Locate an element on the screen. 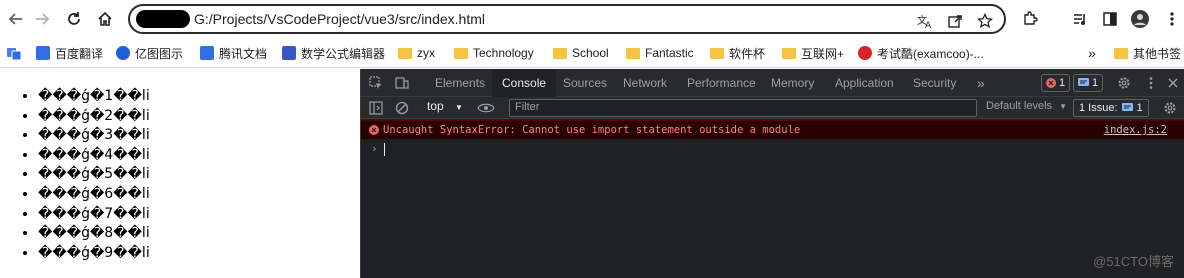 This screenshot has height=278, width=1184. watermark: @51CTO博客 is located at coordinates (1133, 261).